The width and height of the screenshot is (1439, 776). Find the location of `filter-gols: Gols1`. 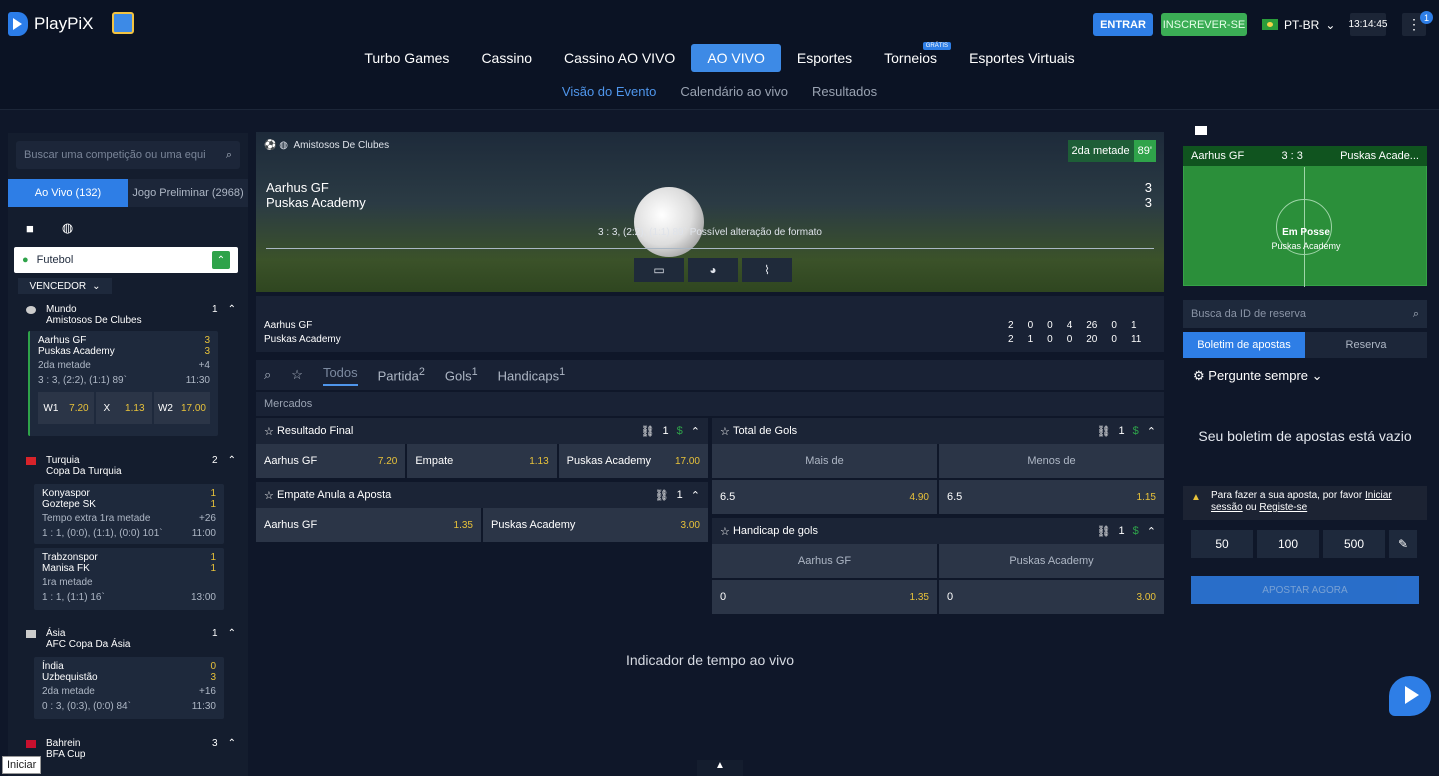

filter-gols: Gols1 is located at coordinates (461, 374).